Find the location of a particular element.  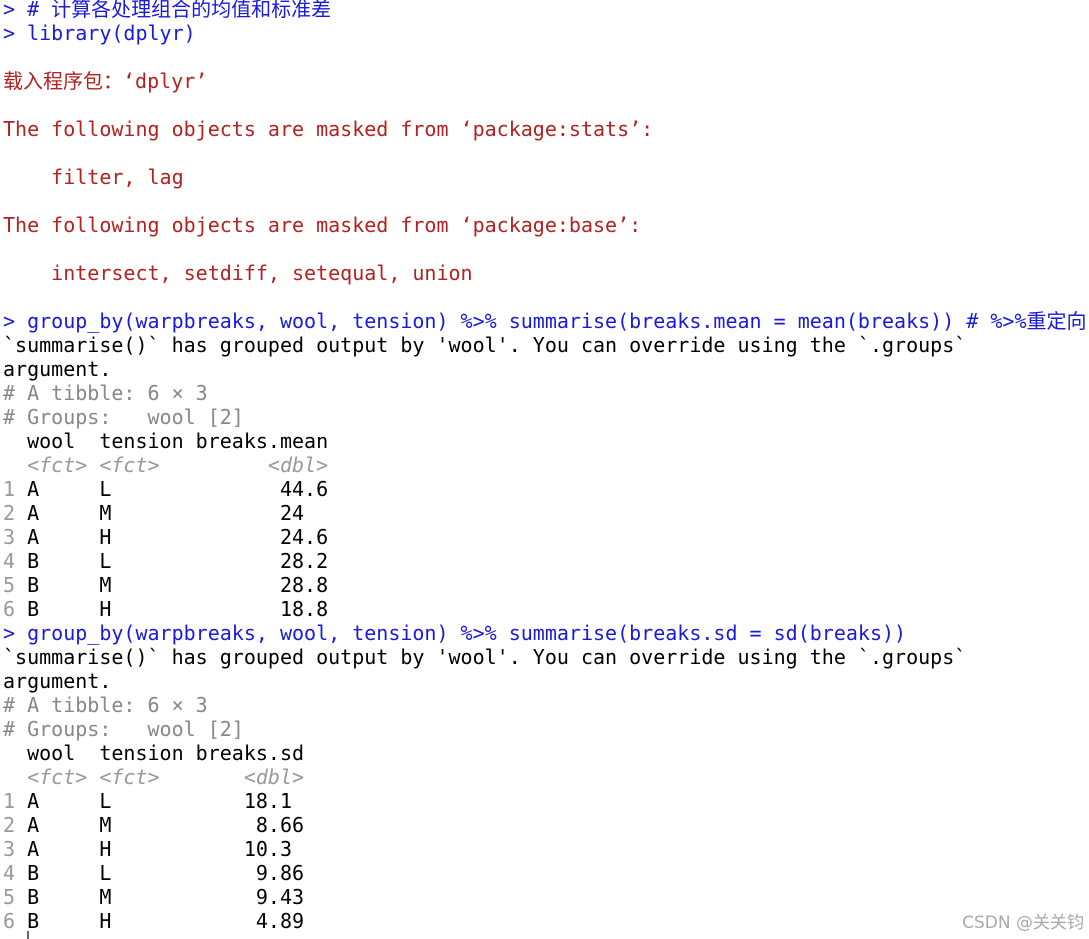

console-line-row: 5 B M 9.43 is located at coordinates (545, 897).